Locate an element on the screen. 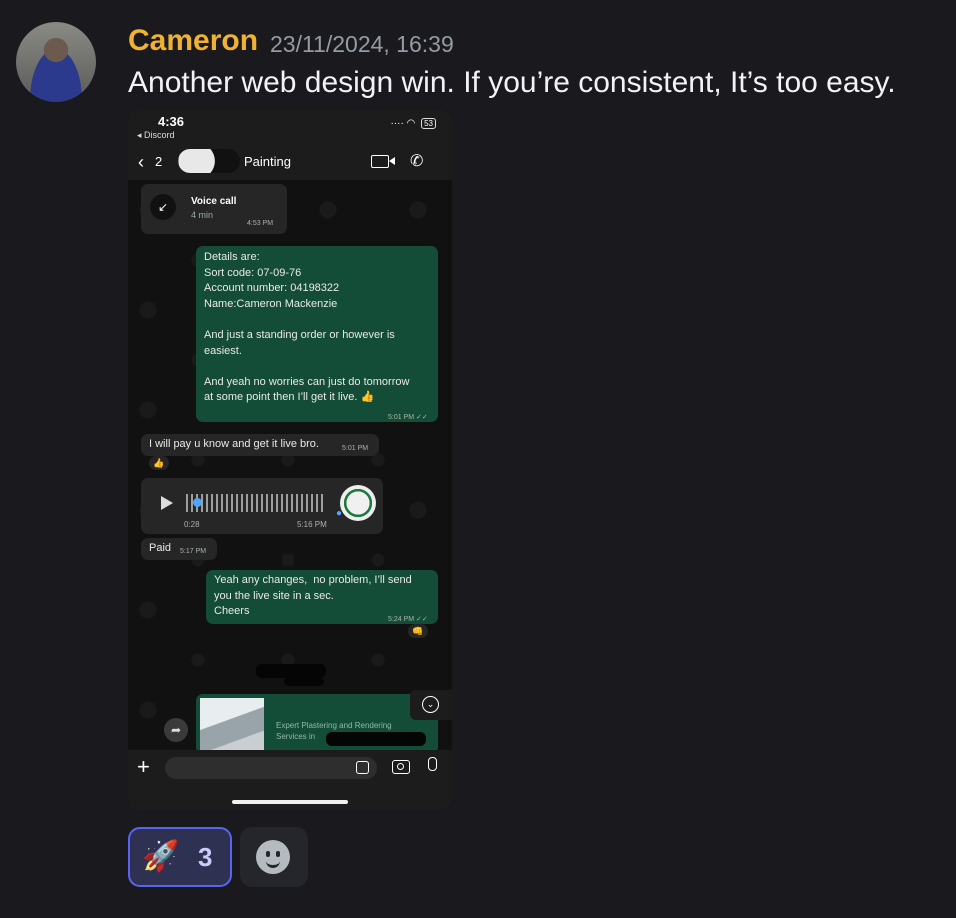  voice-call-bubble: ↙ Voice call 4 min 4:53 PM is located at coordinates (214, 209).